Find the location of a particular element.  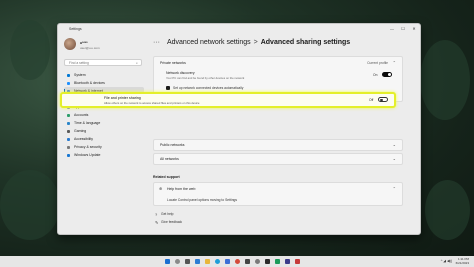

file-printer-sharing-state: Off is located at coordinates (371, 100).